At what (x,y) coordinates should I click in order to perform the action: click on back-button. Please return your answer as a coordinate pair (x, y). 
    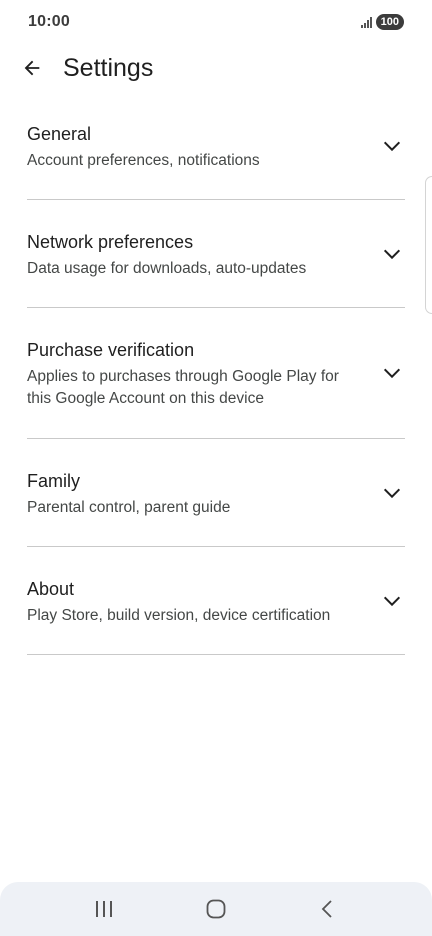
    Looking at the image, I should click on (32, 68).